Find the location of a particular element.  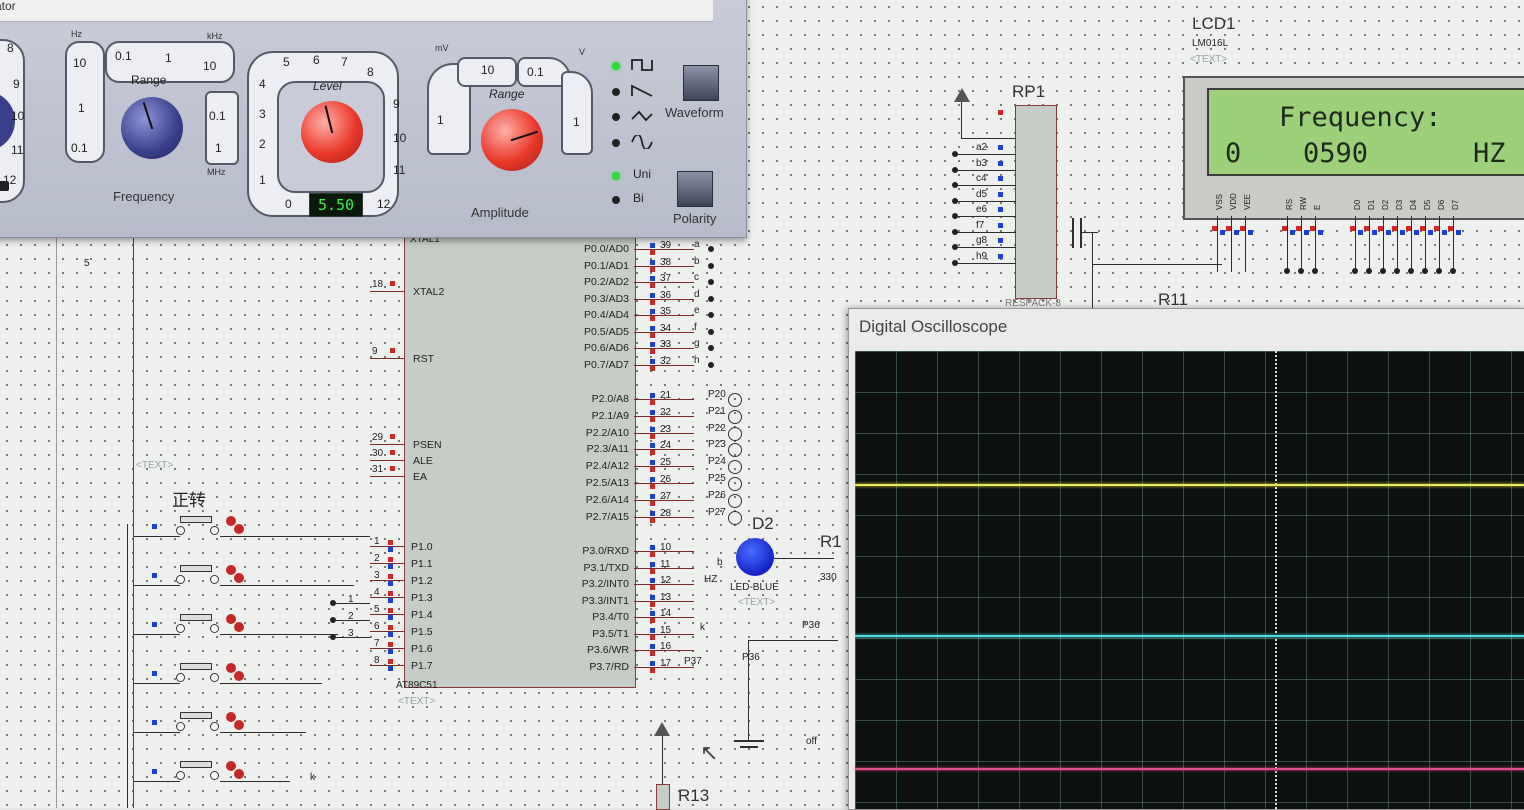

uni-polarity-indicator is located at coordinates (616, 176).